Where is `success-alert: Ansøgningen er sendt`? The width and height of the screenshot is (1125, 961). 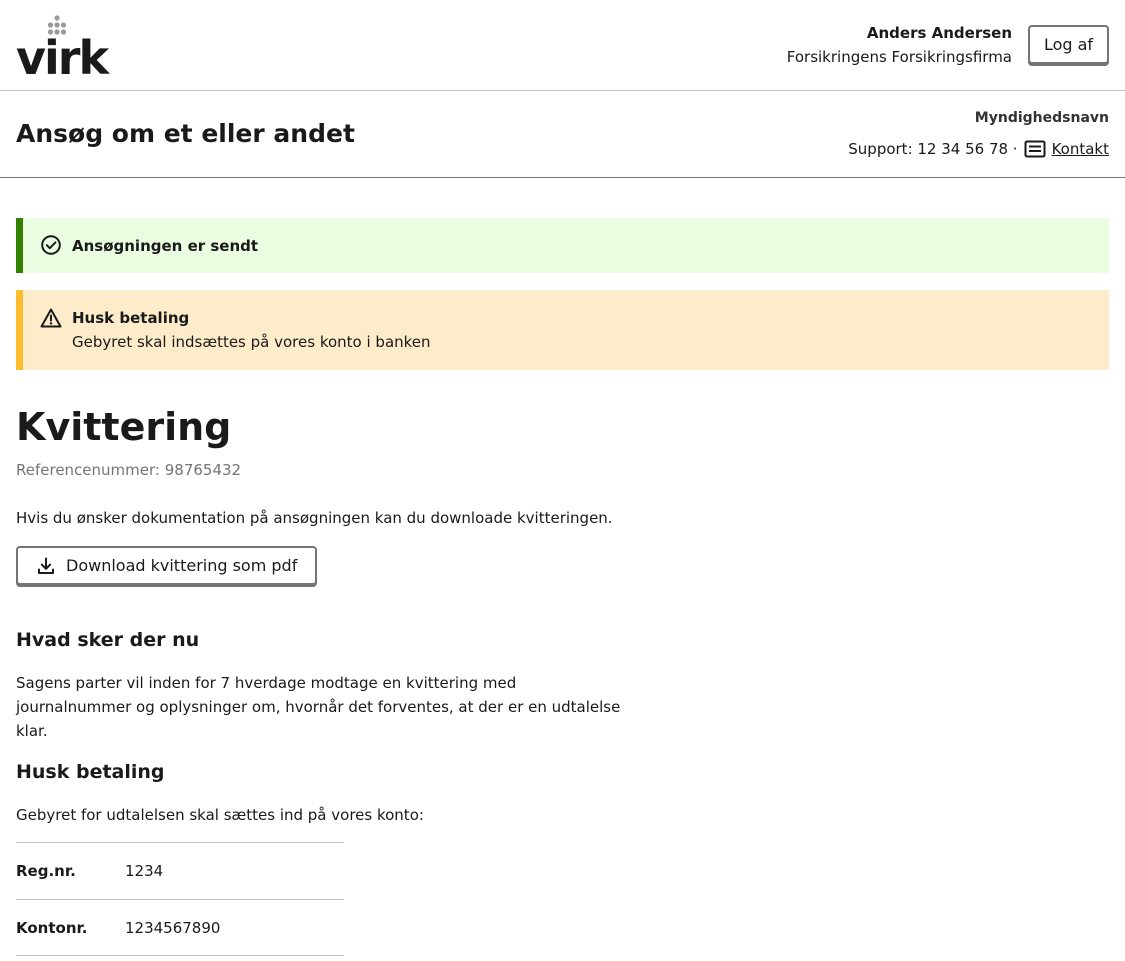 success-alert: Ansøgningen er sendt is located at coordinates (562, 245).